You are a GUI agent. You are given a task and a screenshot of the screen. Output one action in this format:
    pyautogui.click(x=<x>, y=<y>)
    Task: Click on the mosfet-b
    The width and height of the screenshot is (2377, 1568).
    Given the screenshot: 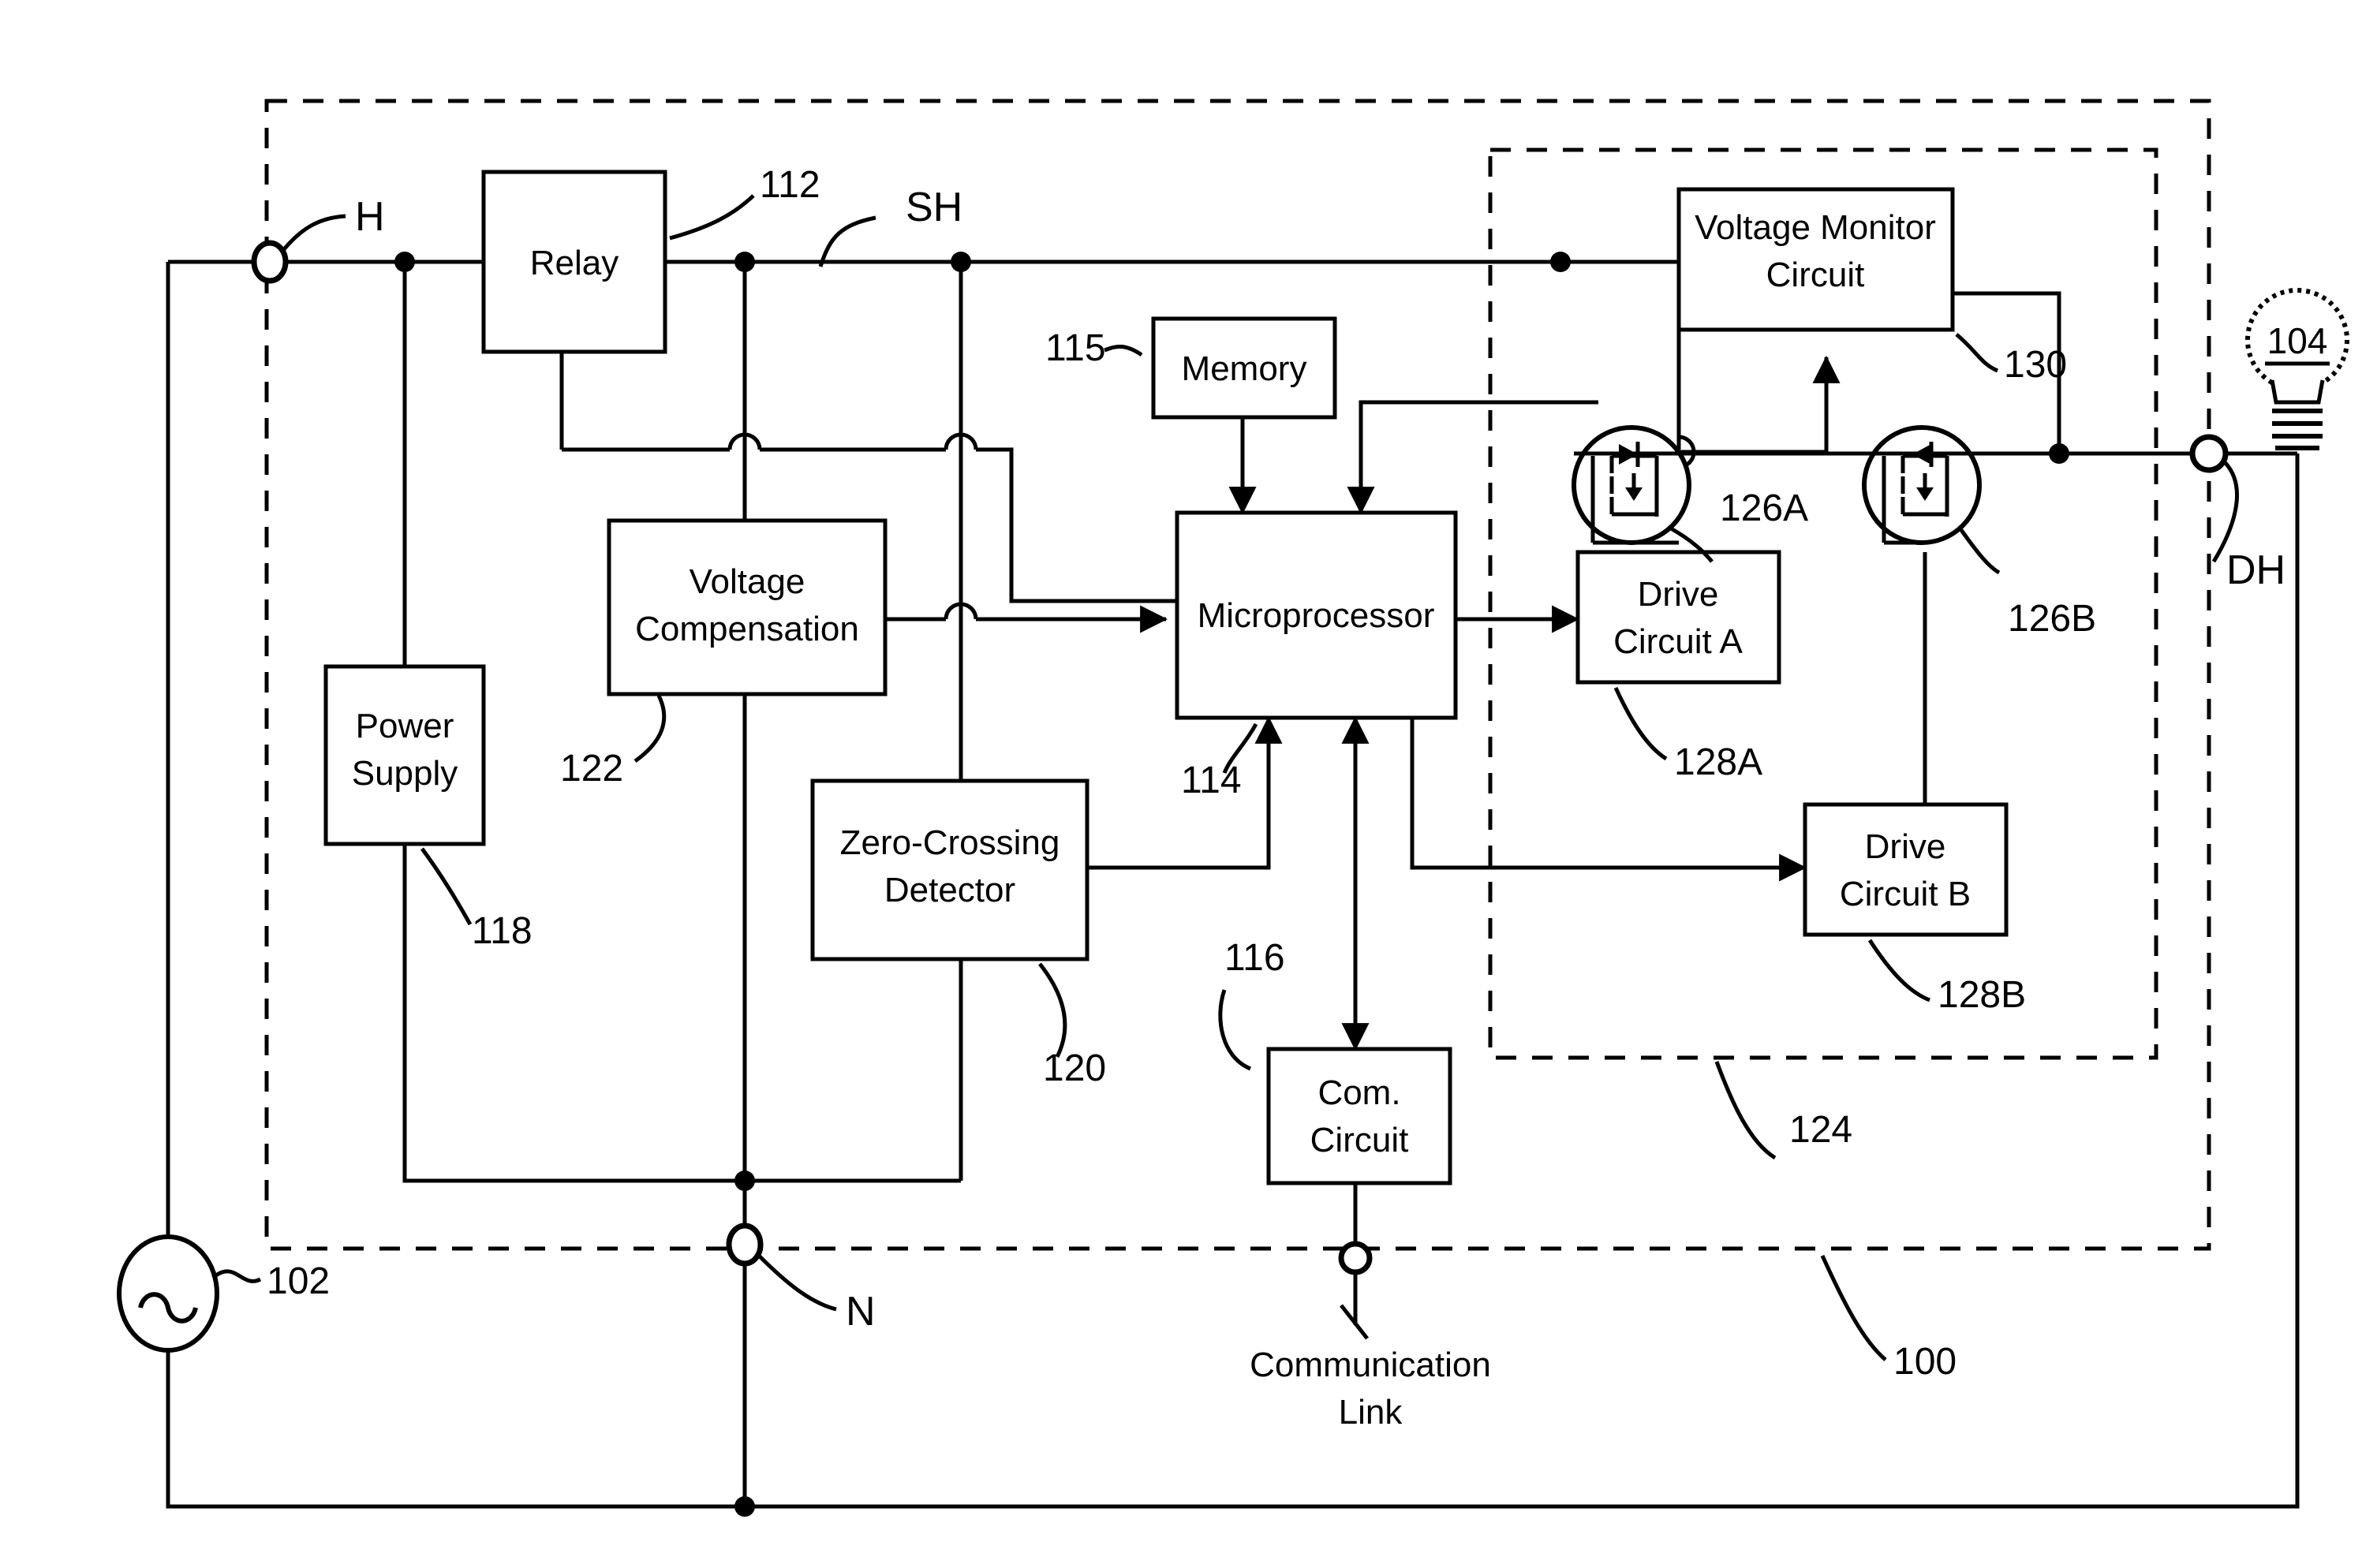 What is the action you would take?
    pyautogui.click(x=1922, y=485)
    